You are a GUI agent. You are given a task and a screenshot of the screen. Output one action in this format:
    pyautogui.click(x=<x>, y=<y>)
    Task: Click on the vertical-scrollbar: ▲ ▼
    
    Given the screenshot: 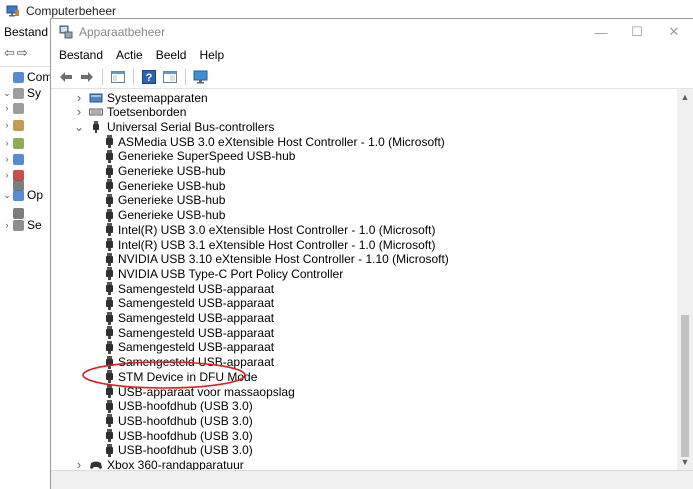 What is the action you would take?
    pyautogui.click(x=685, y=279)
    